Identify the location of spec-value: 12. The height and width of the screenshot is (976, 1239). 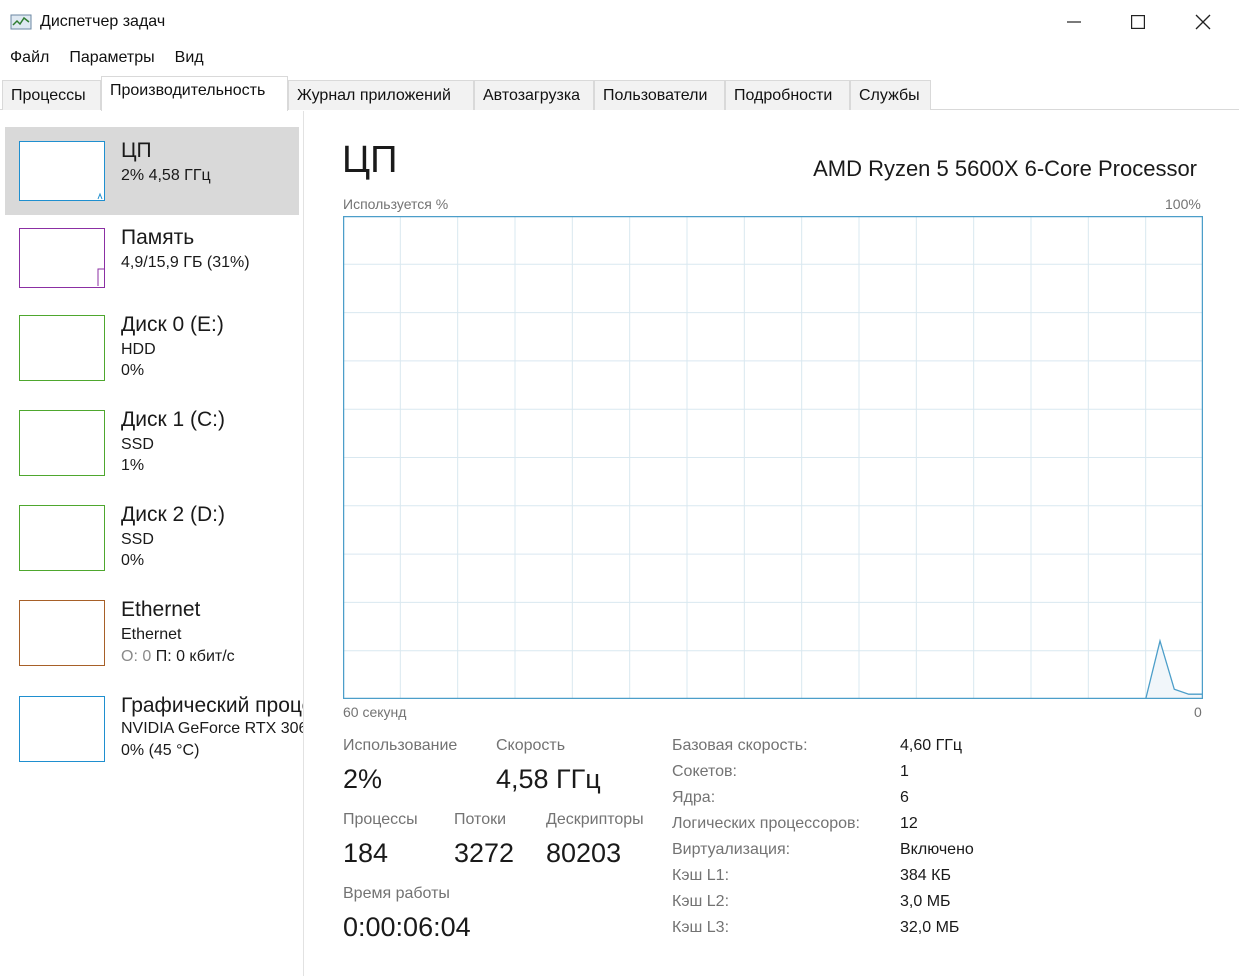
(909, 823).